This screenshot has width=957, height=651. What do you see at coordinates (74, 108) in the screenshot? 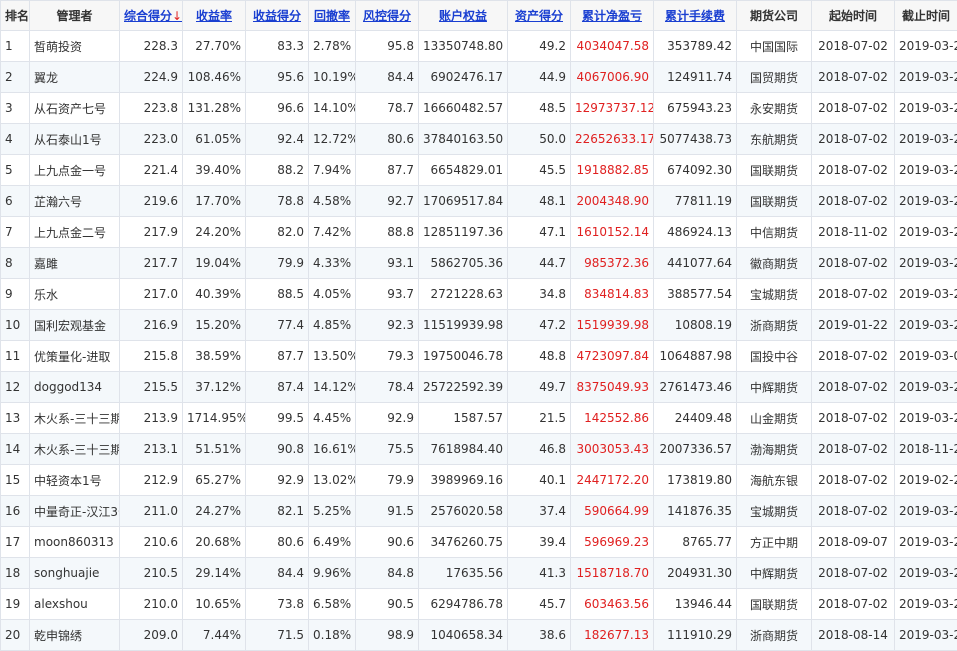
I see `cell-manager: 从石资产七号` at bounding box center [74, 108].